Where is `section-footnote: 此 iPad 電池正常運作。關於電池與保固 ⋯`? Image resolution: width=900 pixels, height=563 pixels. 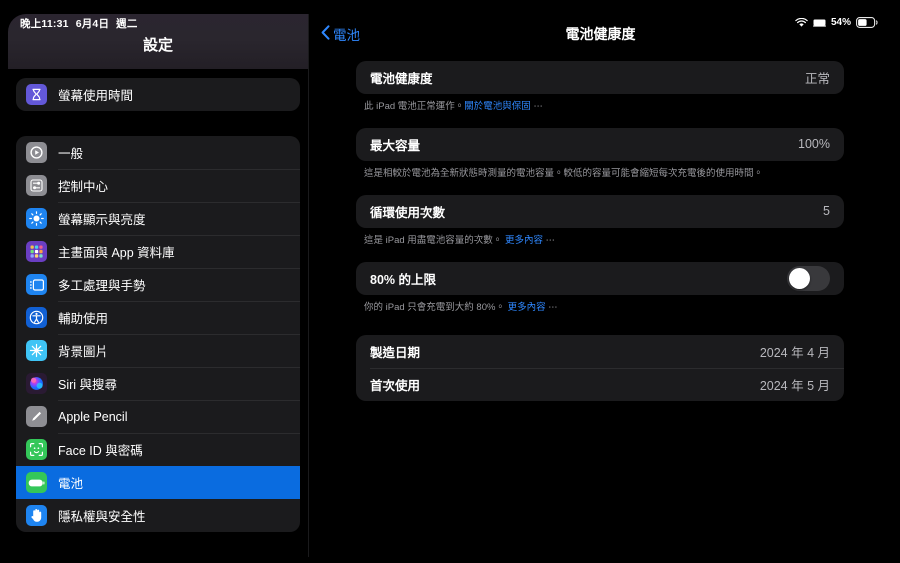
section-footnote: 此 iPad 電池正常運作。關於電池與保固 ⋯ is located at coordinates (600, 103).